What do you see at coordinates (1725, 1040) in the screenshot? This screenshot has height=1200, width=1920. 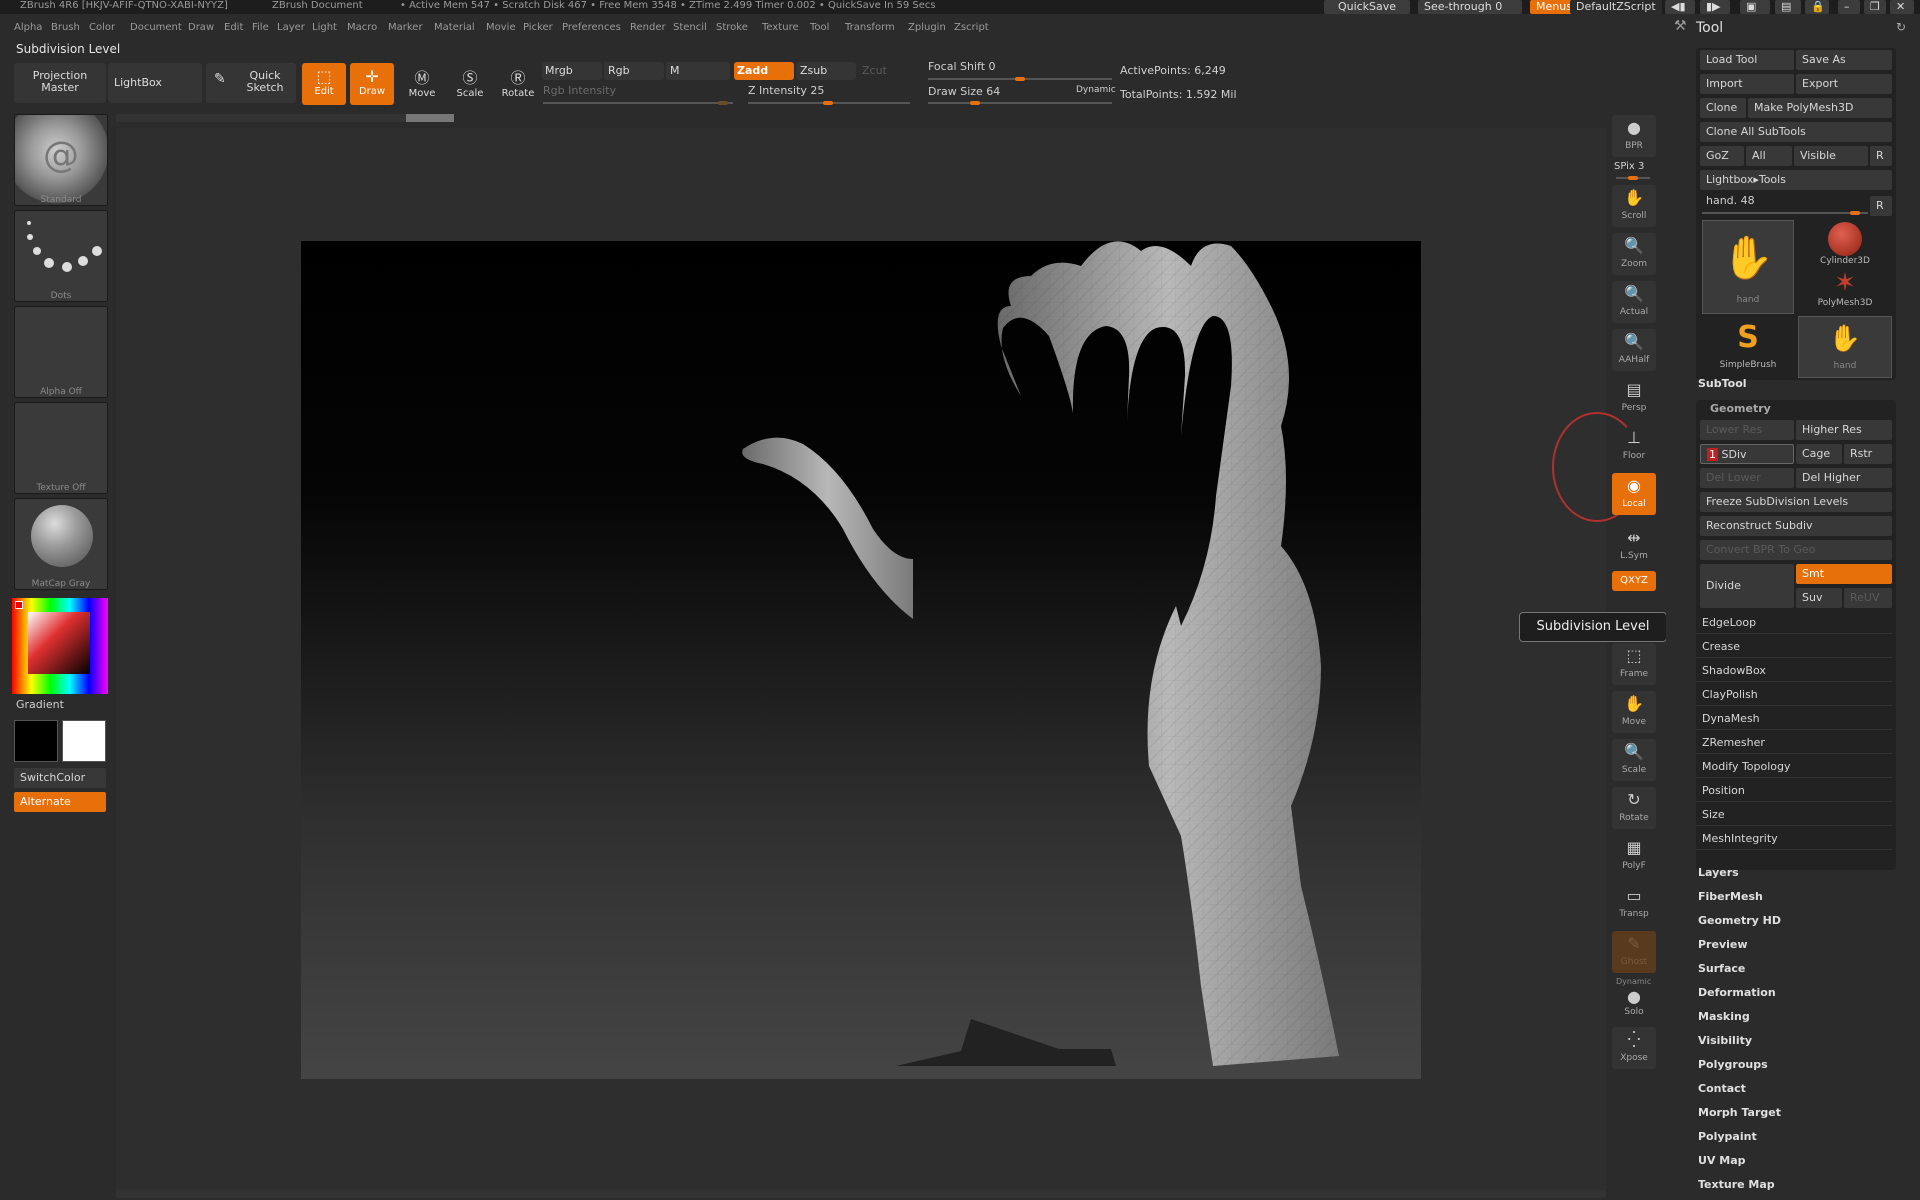 I see `section-visibility: Visibility` at bounding box center [1725, 1040].